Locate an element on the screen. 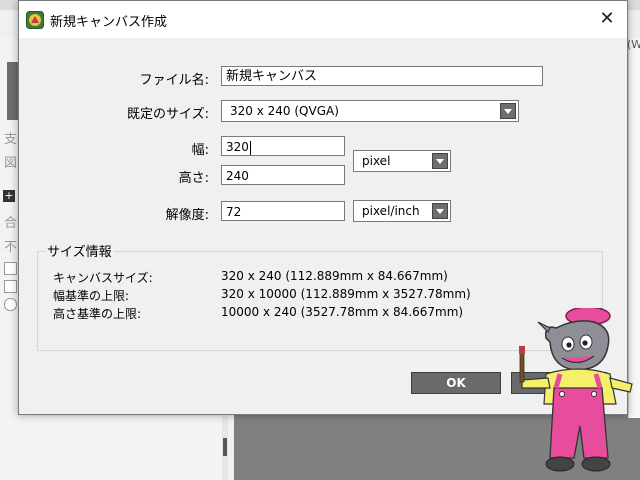 This screenshot has height=480, width=640. background-glyph: 合 is located at coordinates (11, 223).